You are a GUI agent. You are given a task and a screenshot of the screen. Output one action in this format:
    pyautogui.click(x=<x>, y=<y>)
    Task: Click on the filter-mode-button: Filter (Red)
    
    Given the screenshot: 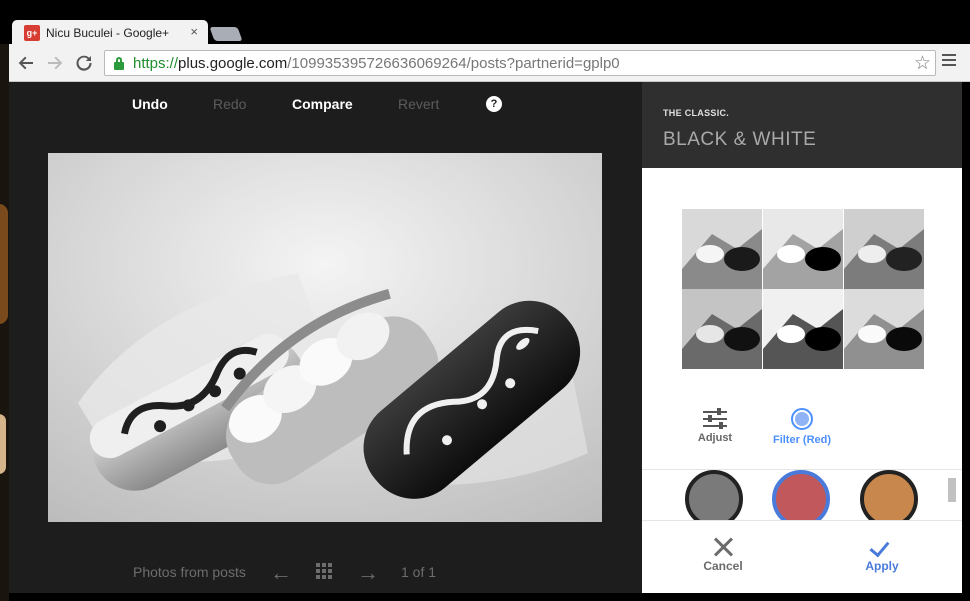 What is the action you would take?
    pyautogui.click(x=802, y=427)
    